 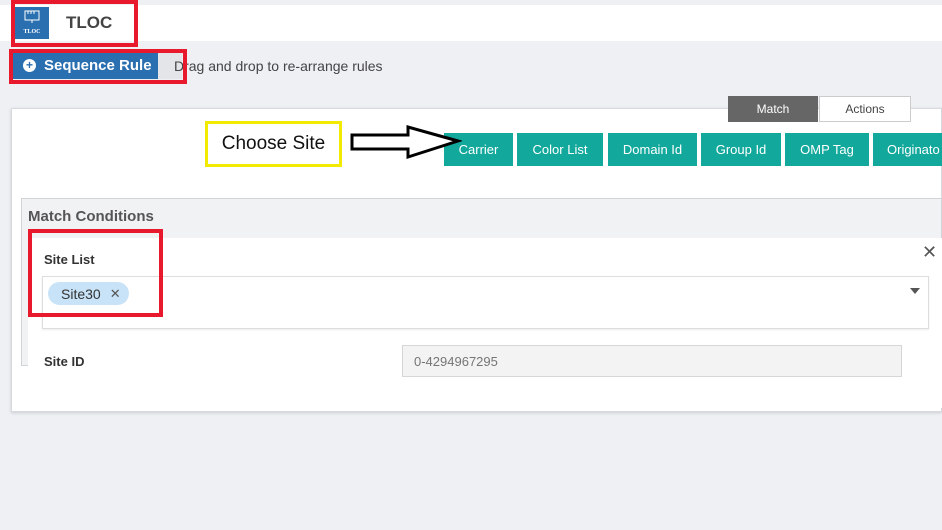 I want to click on drag-hint: Drag and drop to re-arrange rules, so click(x=278, y=66).